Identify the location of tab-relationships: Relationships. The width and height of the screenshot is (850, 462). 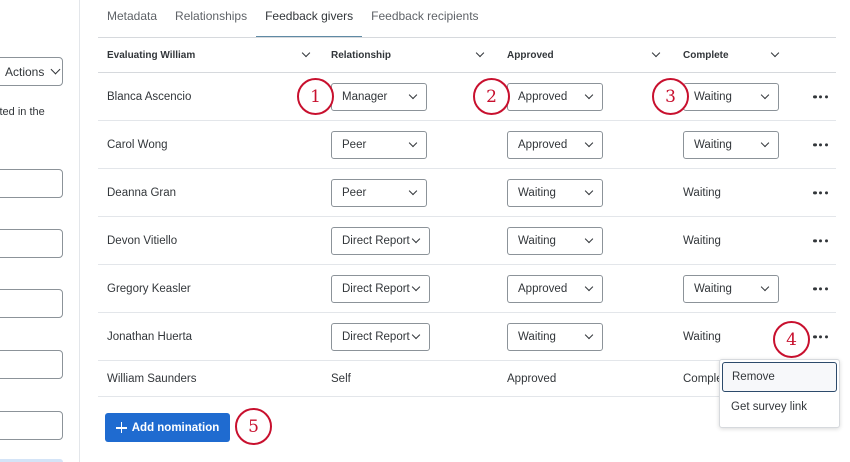
(211, 18).